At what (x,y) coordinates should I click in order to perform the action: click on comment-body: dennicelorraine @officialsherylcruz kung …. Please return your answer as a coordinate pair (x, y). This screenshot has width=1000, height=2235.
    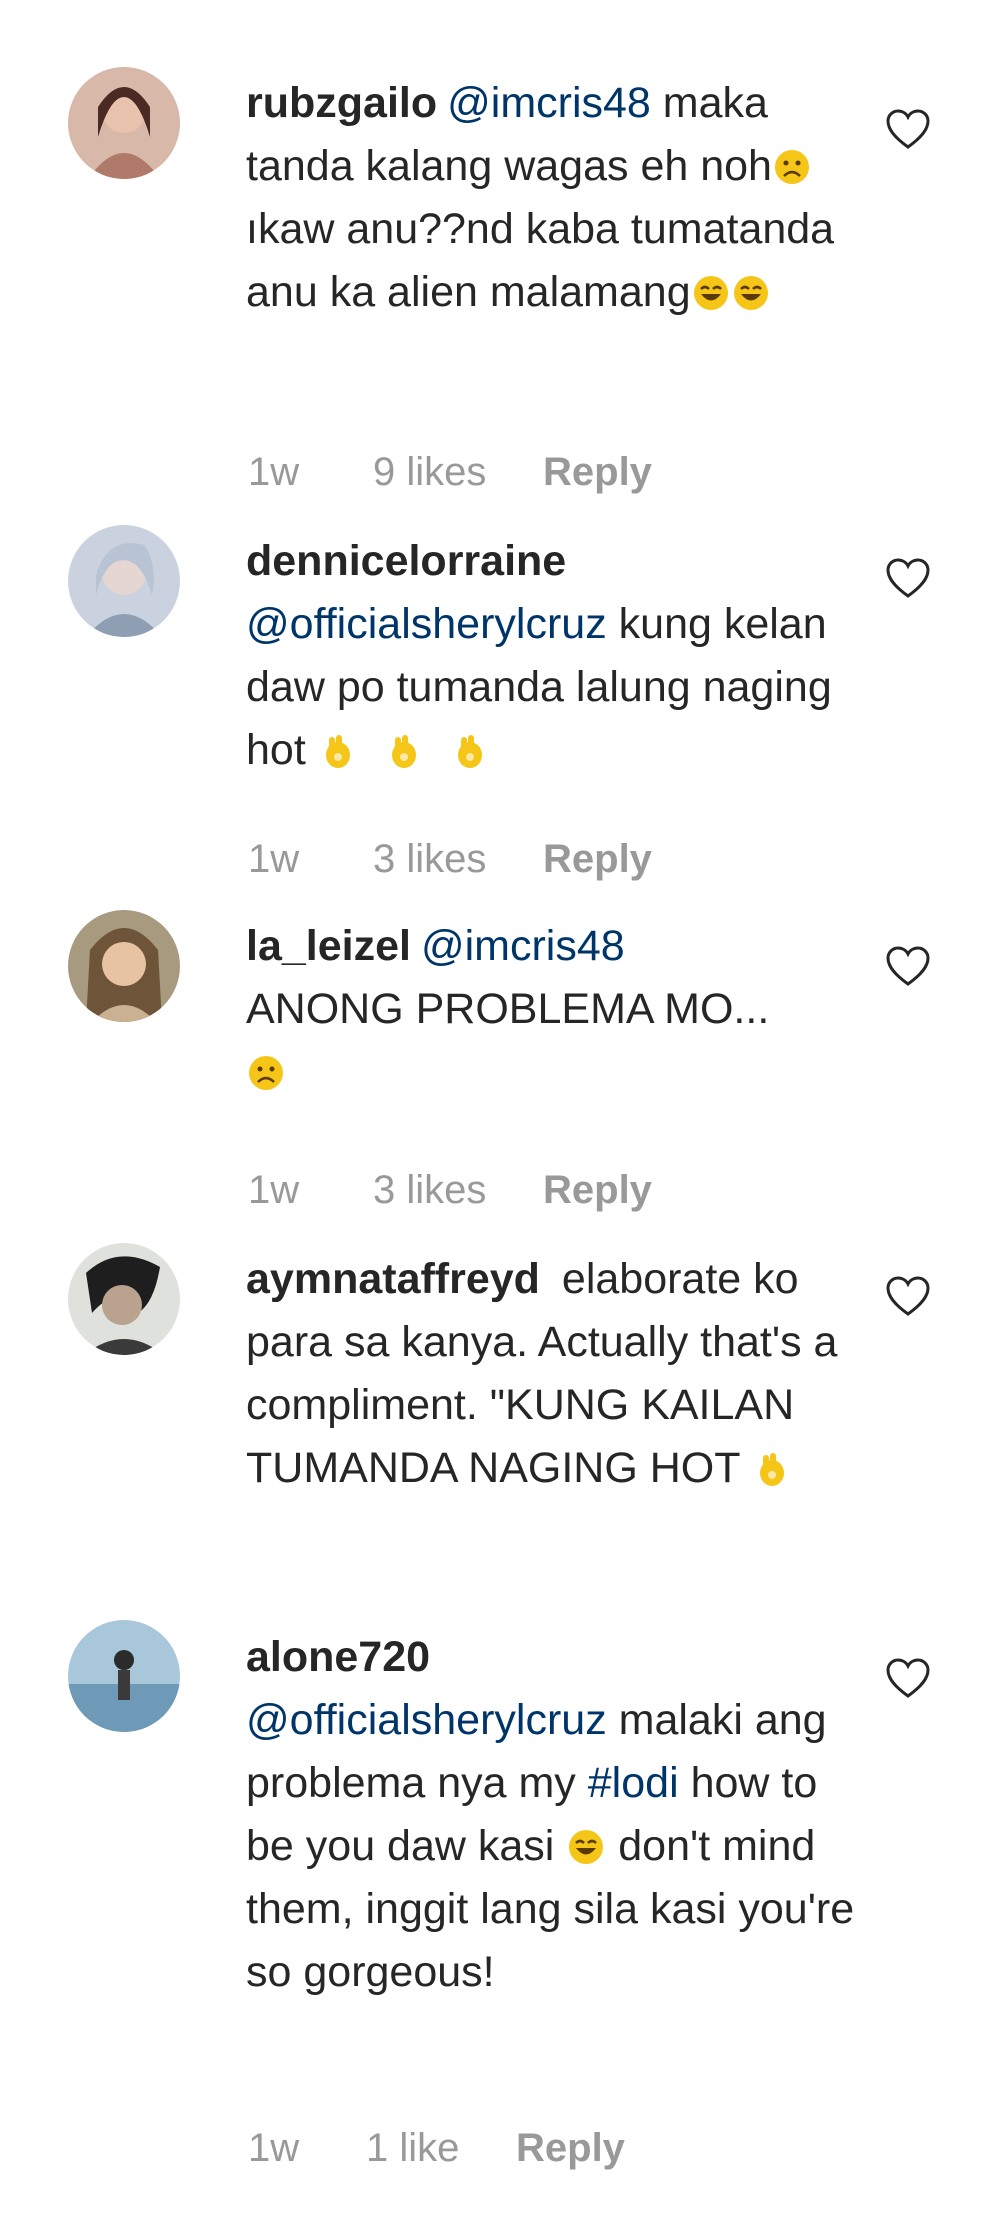
    Looking at the image, I should click on (556, 656).